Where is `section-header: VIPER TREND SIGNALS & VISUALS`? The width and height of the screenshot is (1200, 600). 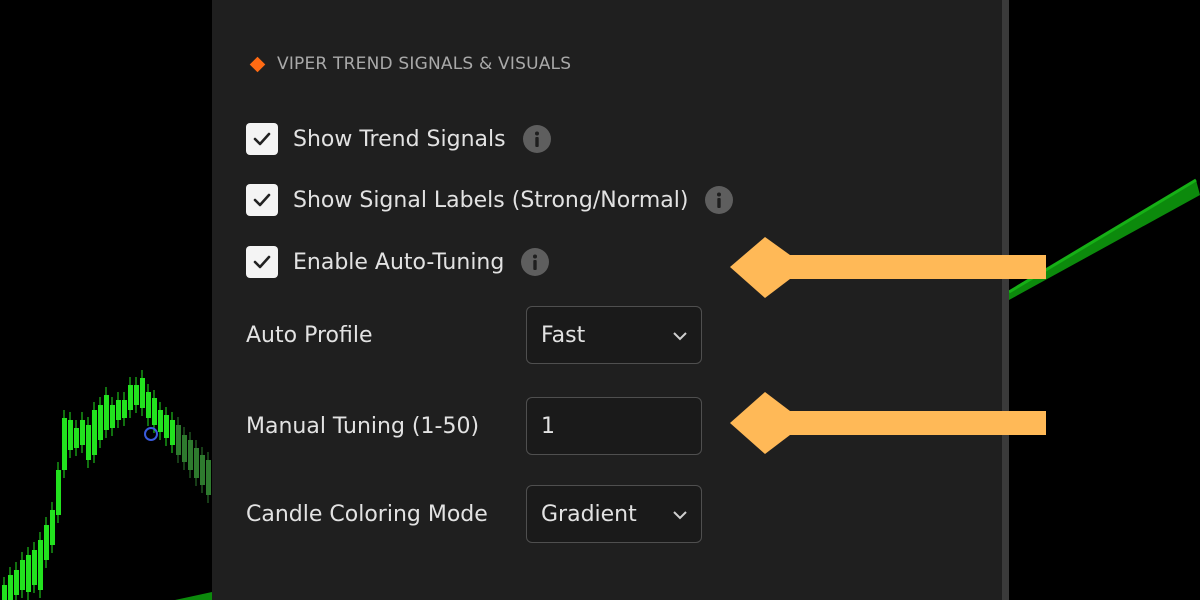 section-header: VIPER TREND SIGNALS & VISUALS is located at coordinates (410, 64).